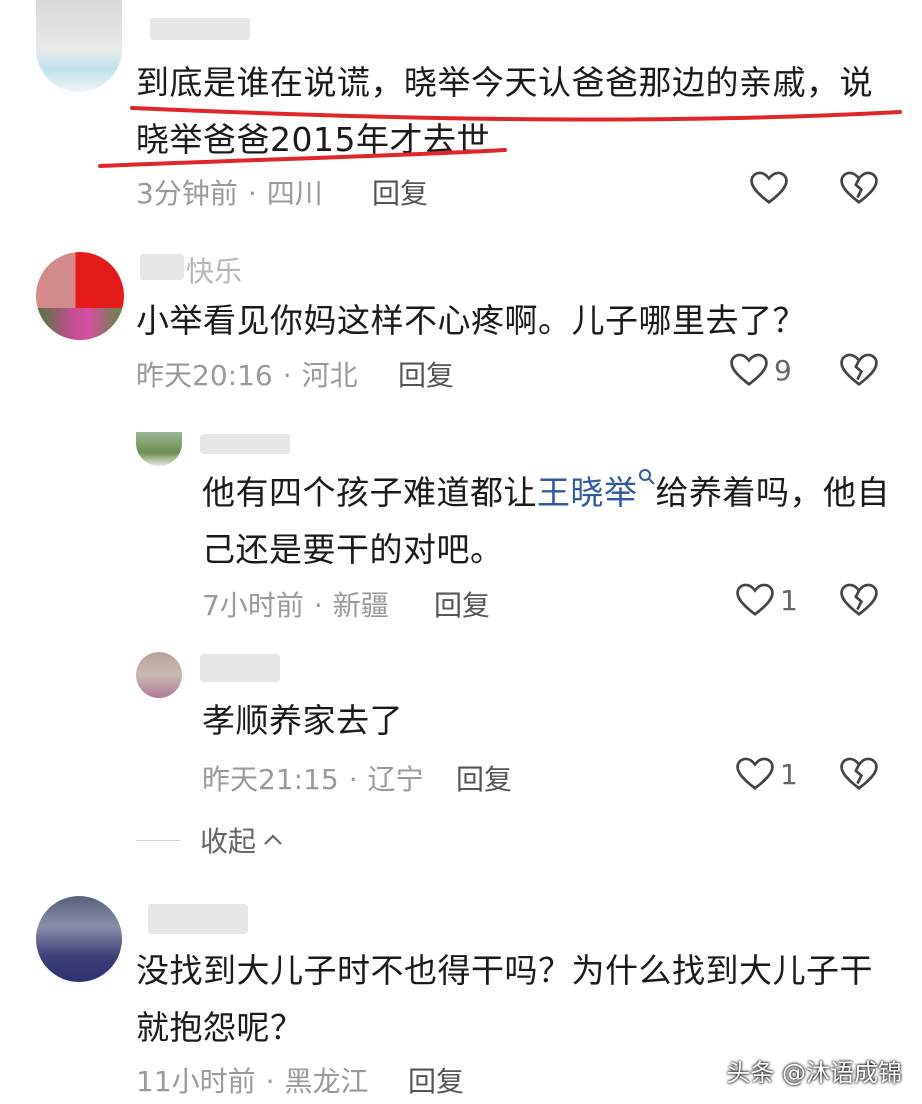  I want to click on comment-meta: 3分钟前 · 四川, so click(229, 192).